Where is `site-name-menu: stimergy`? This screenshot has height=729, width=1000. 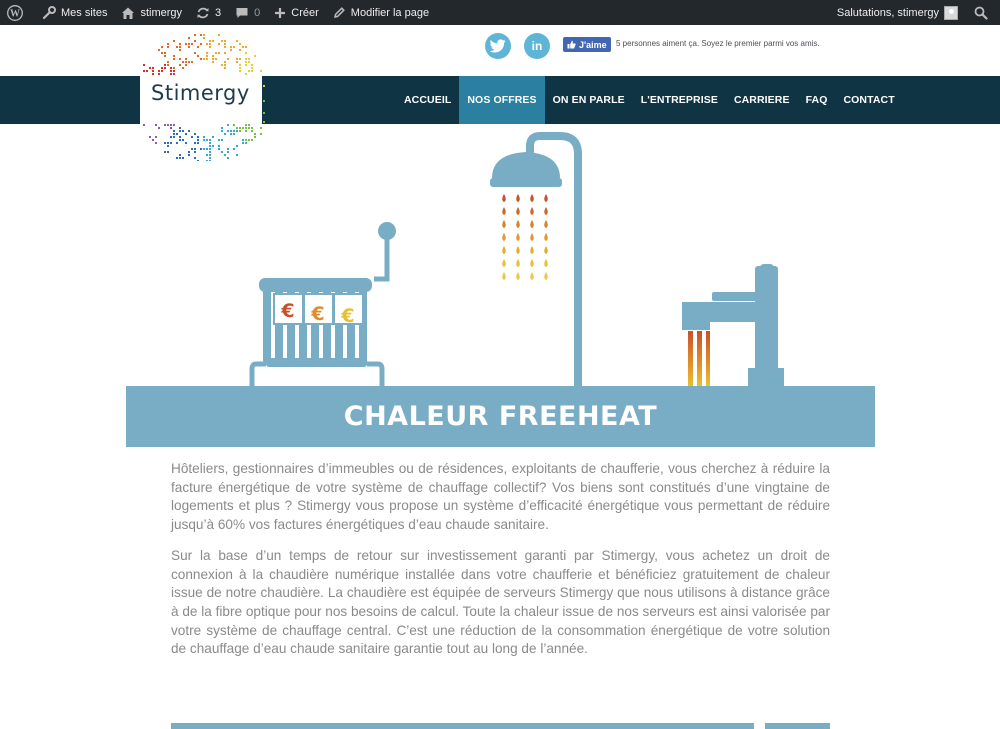 site-name-menu: stimergy is located at coordinates (151, 12).